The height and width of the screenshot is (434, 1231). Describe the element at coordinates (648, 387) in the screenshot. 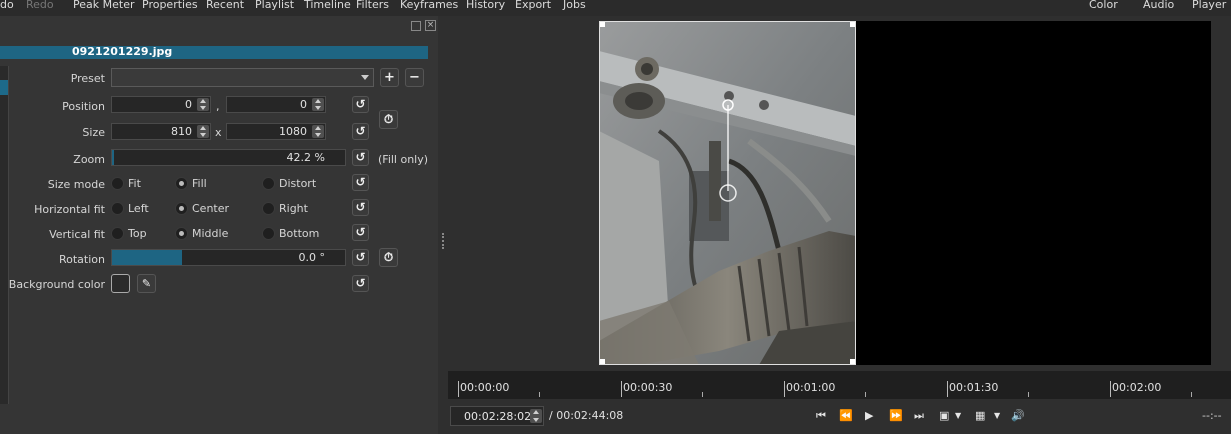

I see `ruler-tick-label: 00:00:30` at that location.